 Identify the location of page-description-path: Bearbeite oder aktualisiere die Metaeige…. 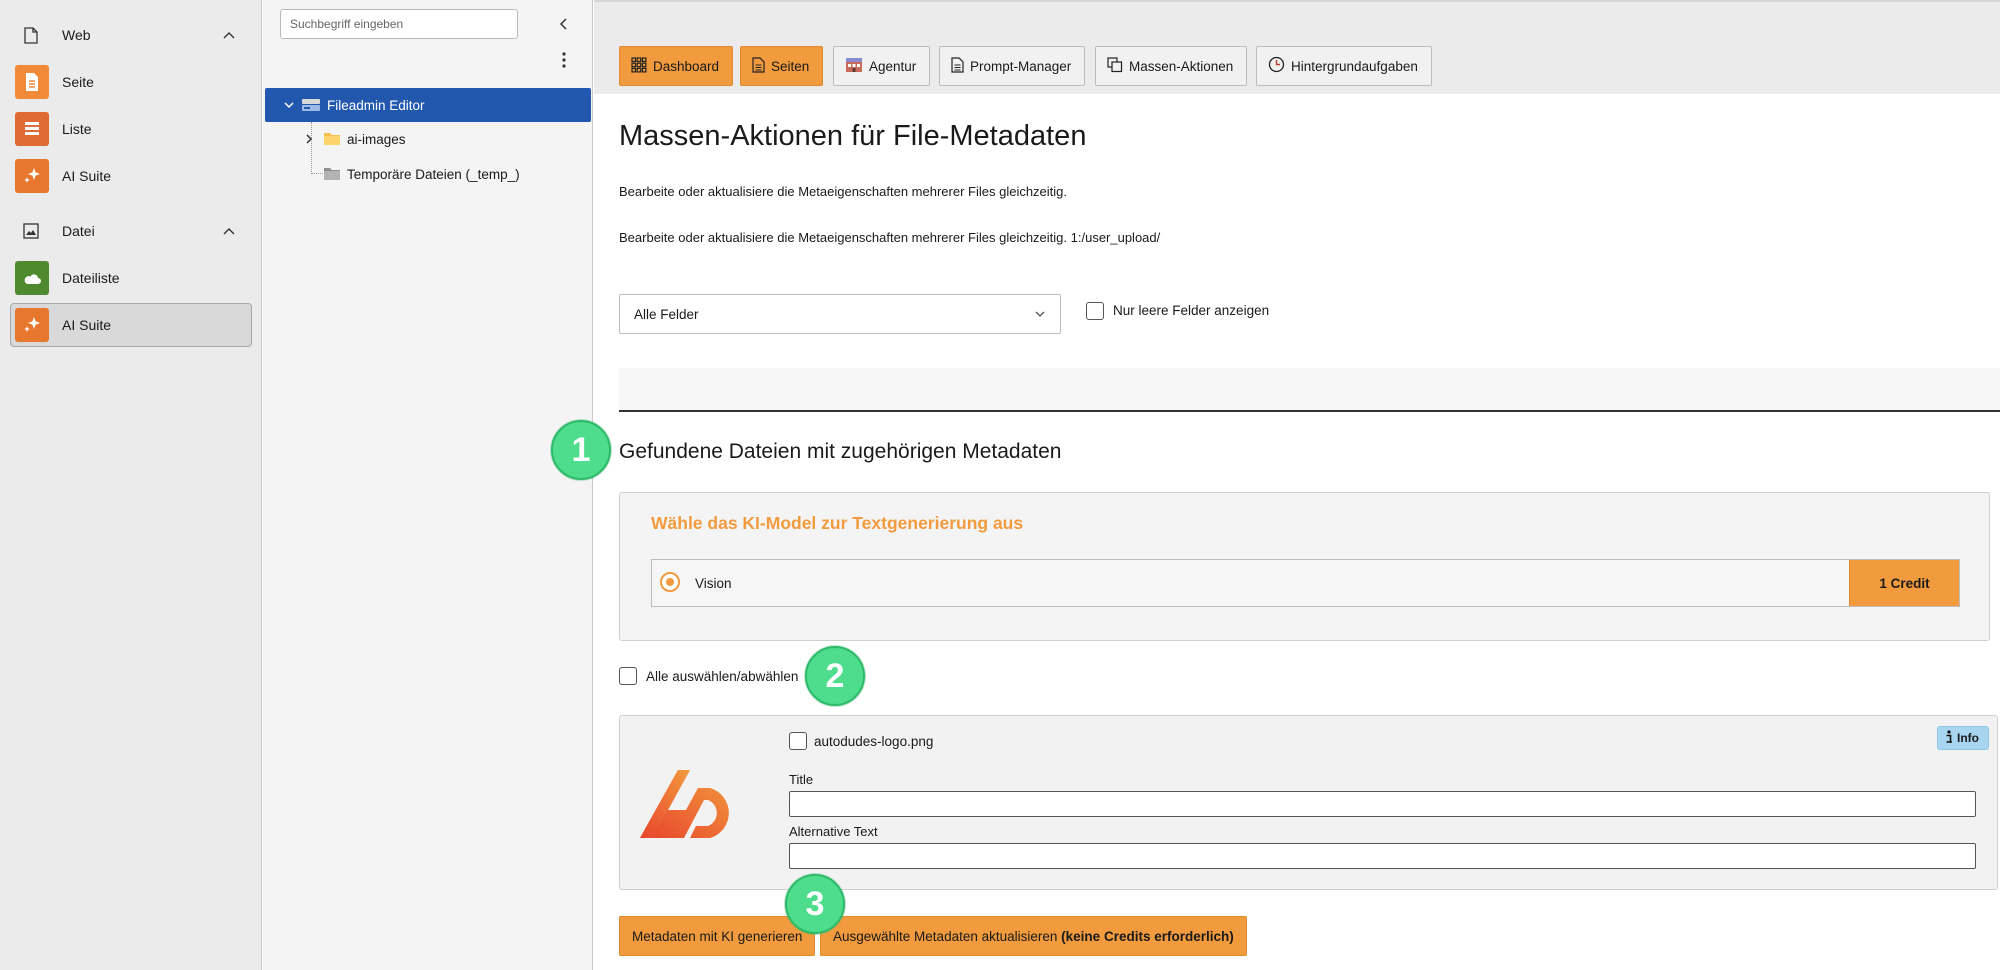
(890, 237).